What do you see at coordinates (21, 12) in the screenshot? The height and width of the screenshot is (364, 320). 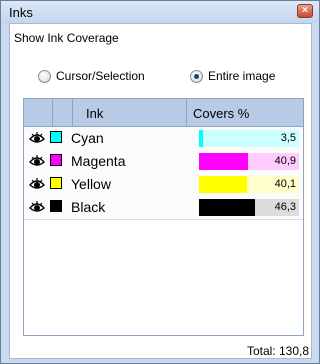 I see `window-title: Inks` at bounding box center [21, 12].